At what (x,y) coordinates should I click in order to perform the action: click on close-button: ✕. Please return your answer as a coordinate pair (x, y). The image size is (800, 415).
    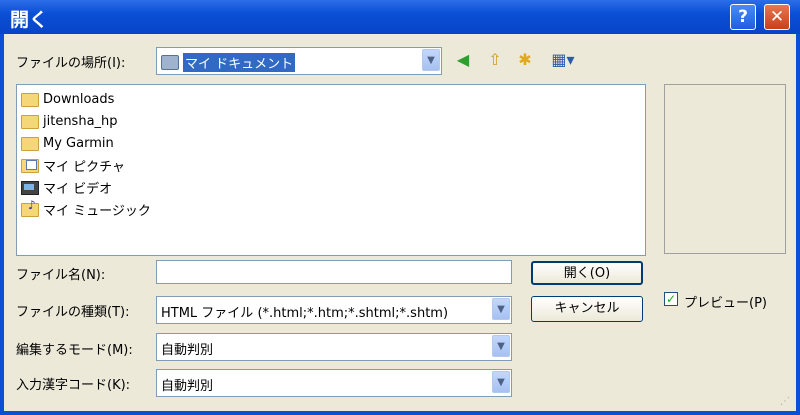
    Looking at the image, I should click on (777, 17).